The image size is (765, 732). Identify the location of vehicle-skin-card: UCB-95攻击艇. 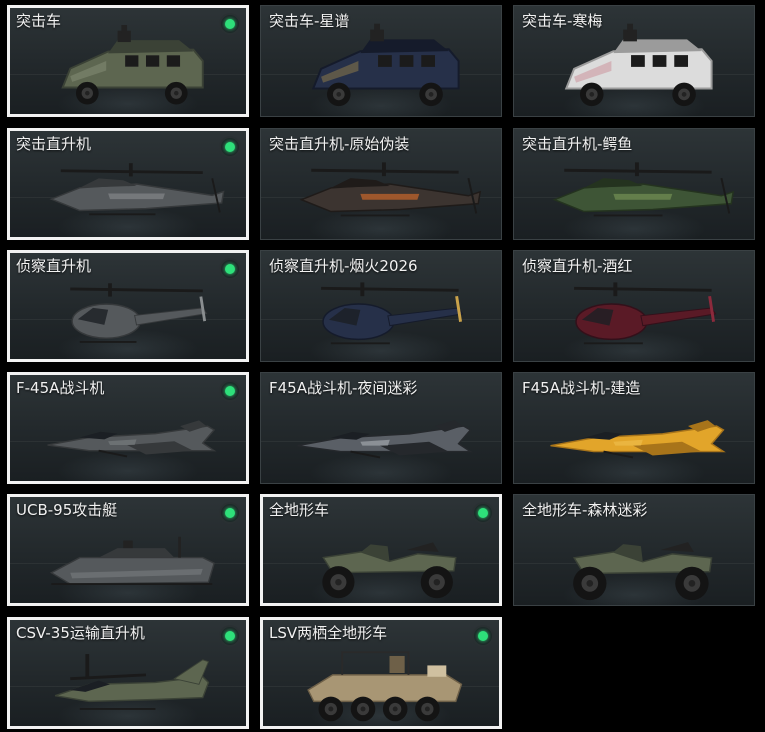
(128, 550).